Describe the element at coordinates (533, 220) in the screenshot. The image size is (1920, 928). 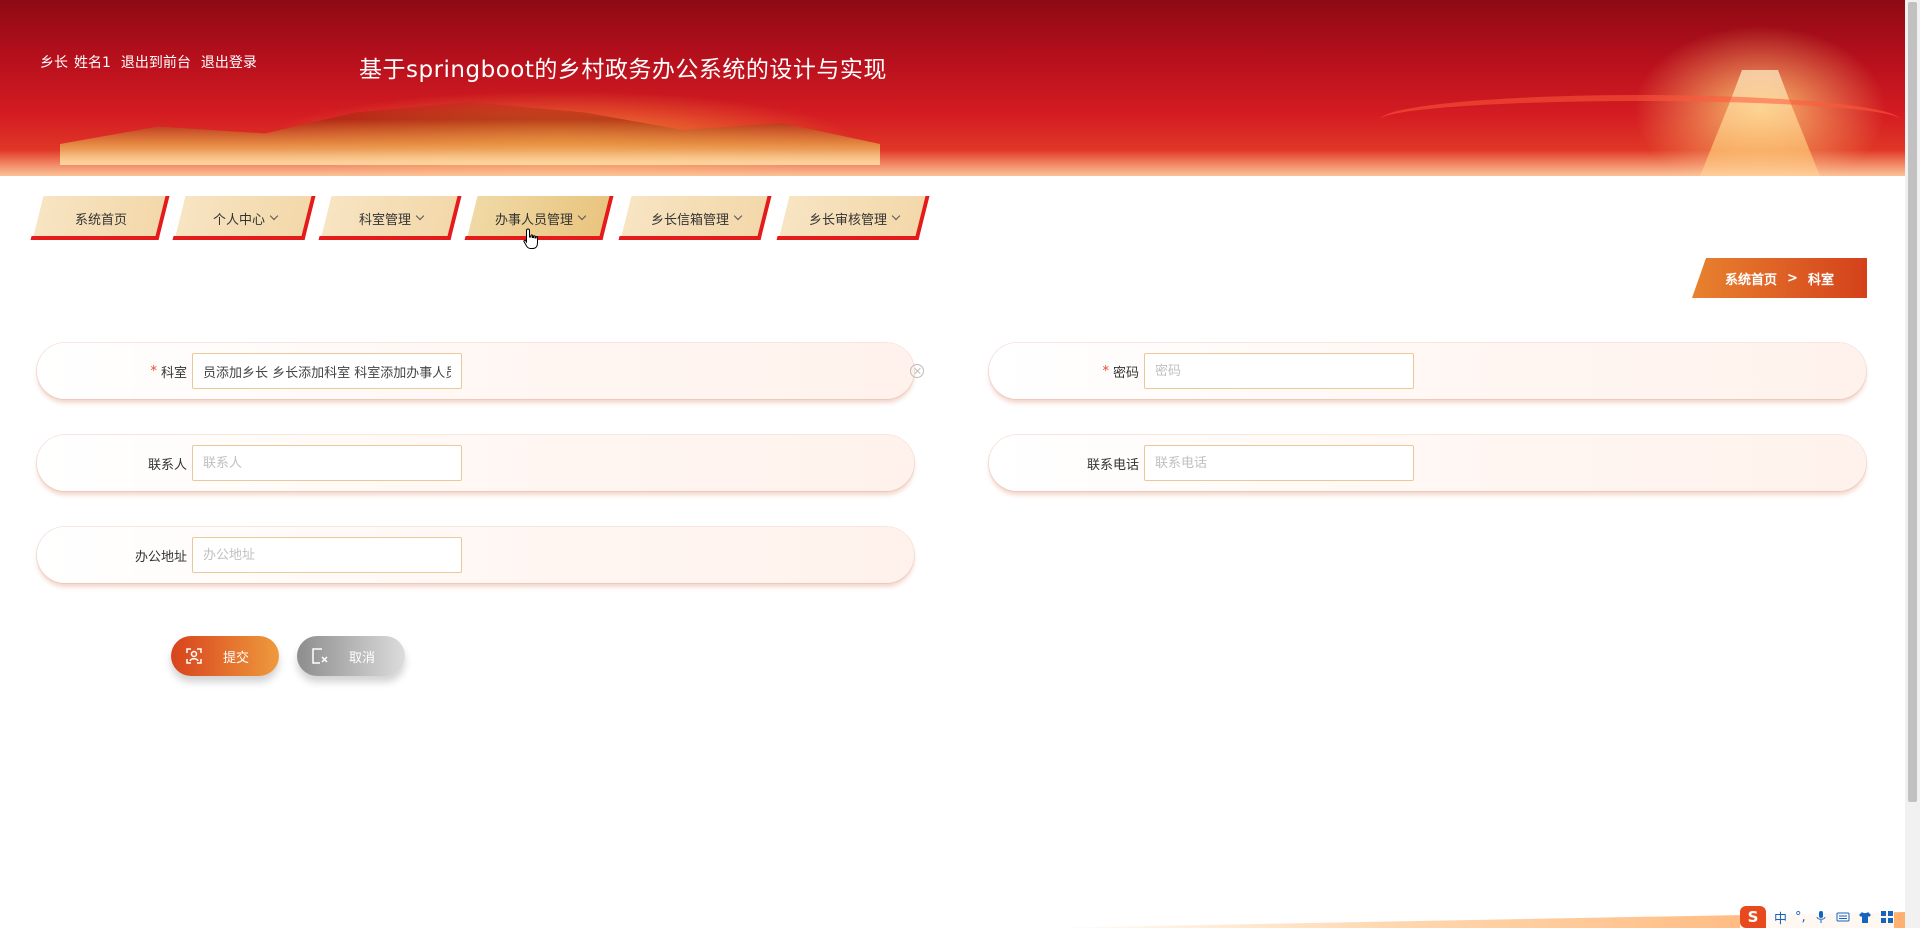
I see `nav-item-label: 办事人员管理` at that location.